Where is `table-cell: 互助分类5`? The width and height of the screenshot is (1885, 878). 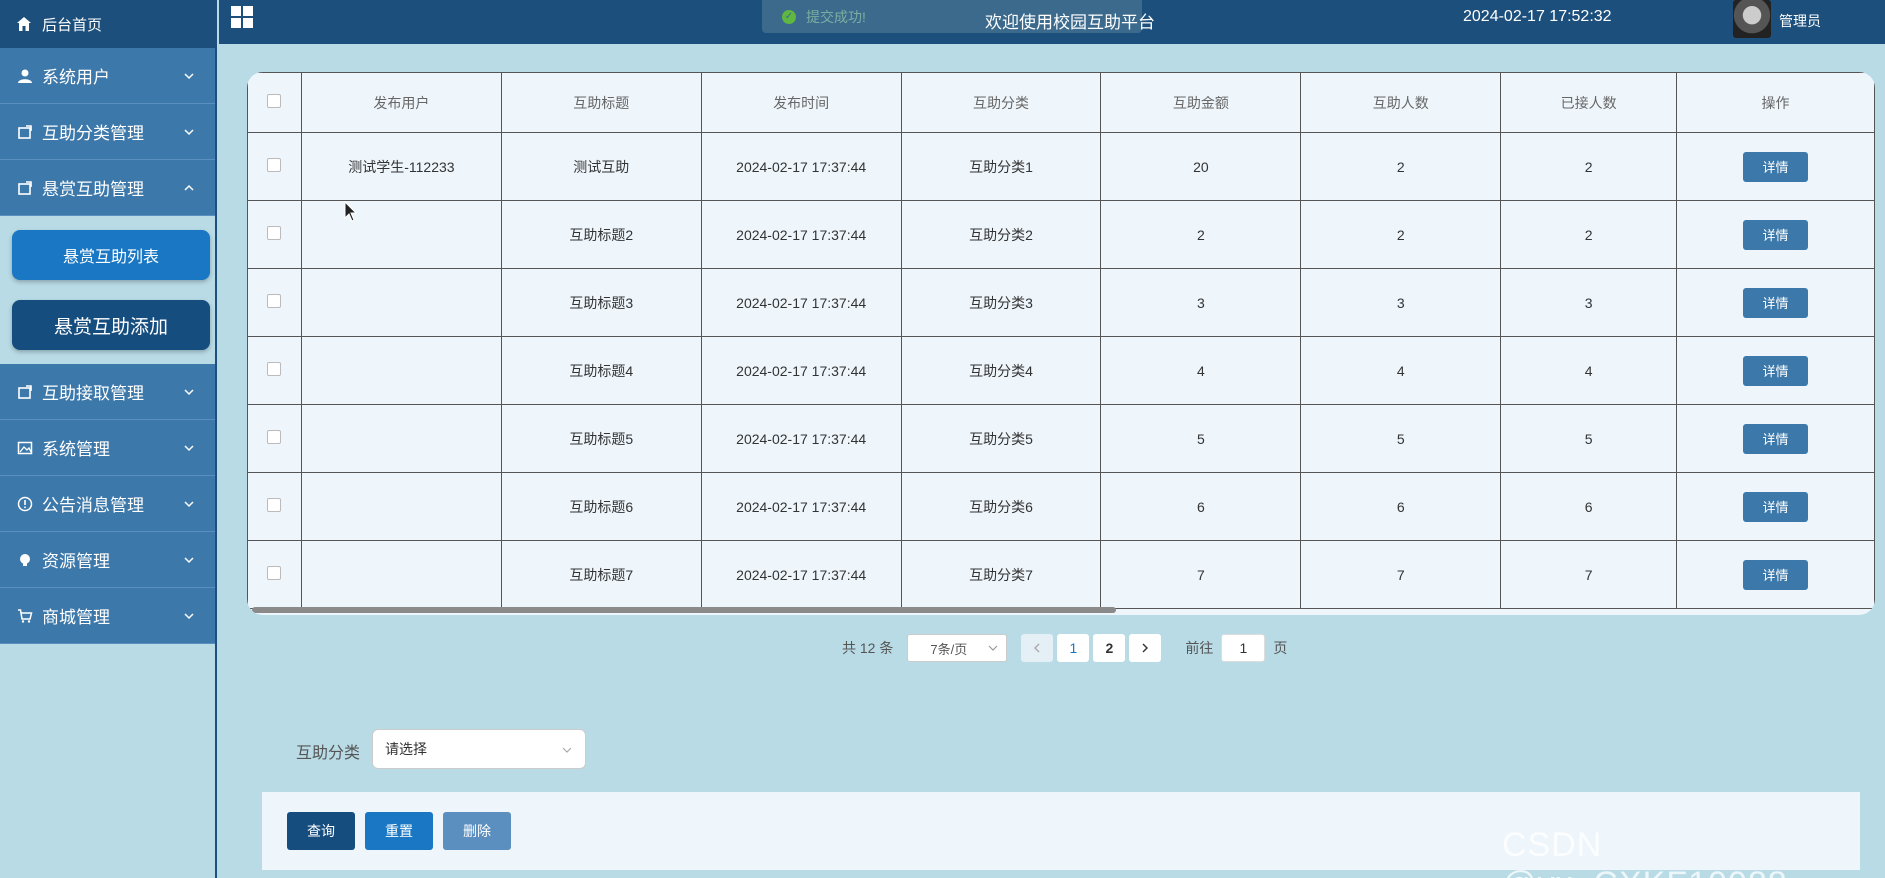 table-cell: 互助分类5 is located at coordinates (1001, 438).